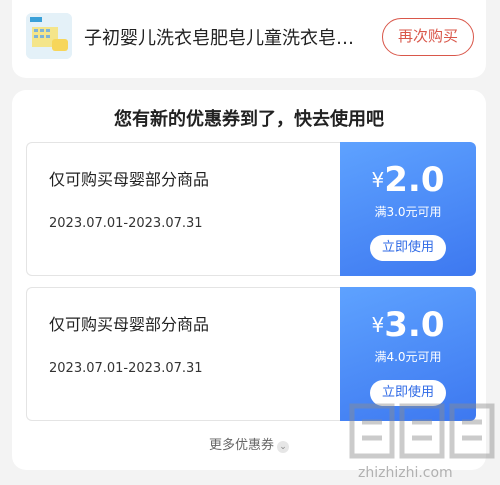  I want to click on product-thumbnail, so click(49, 36).